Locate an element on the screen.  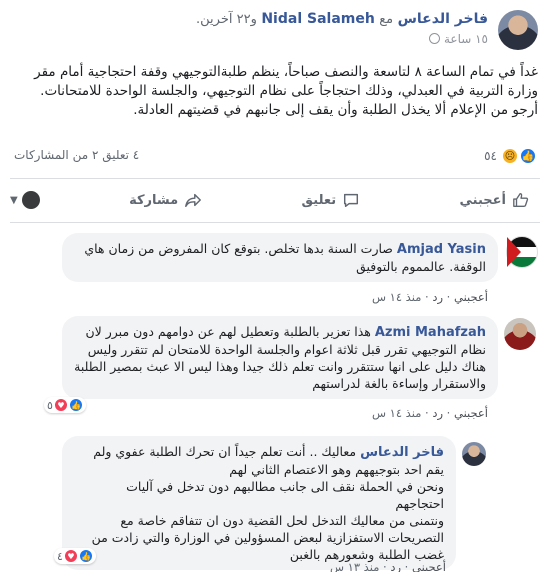
reply-reactions: ٤ ♥ 👍 is located at coordinates (75, 556).